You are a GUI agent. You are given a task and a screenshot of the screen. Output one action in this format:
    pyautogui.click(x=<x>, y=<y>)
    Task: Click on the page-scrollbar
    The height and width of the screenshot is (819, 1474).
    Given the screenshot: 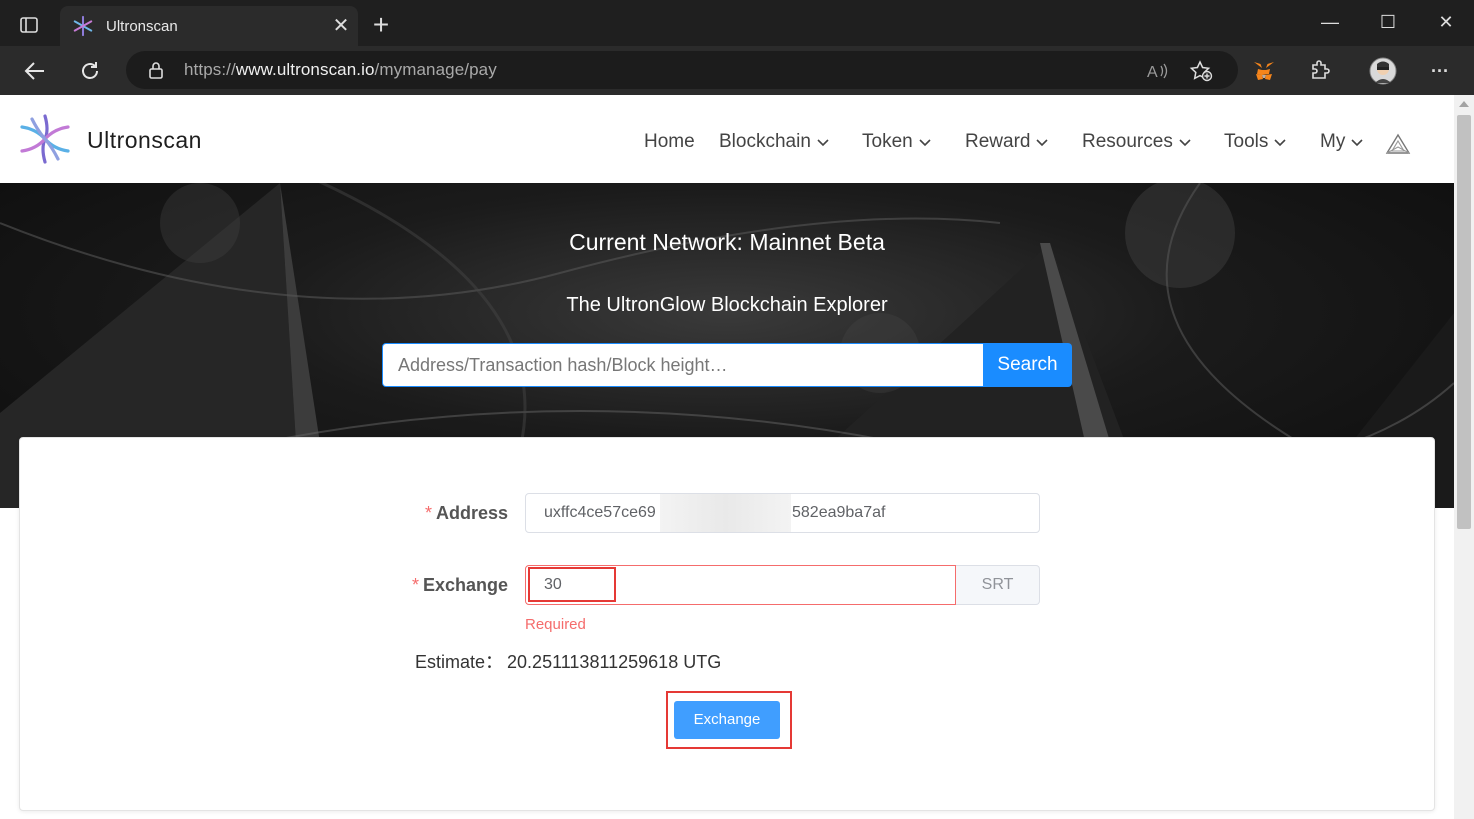 What is the action you would take?
    pyautogui.click(x=1464, y=457)
    